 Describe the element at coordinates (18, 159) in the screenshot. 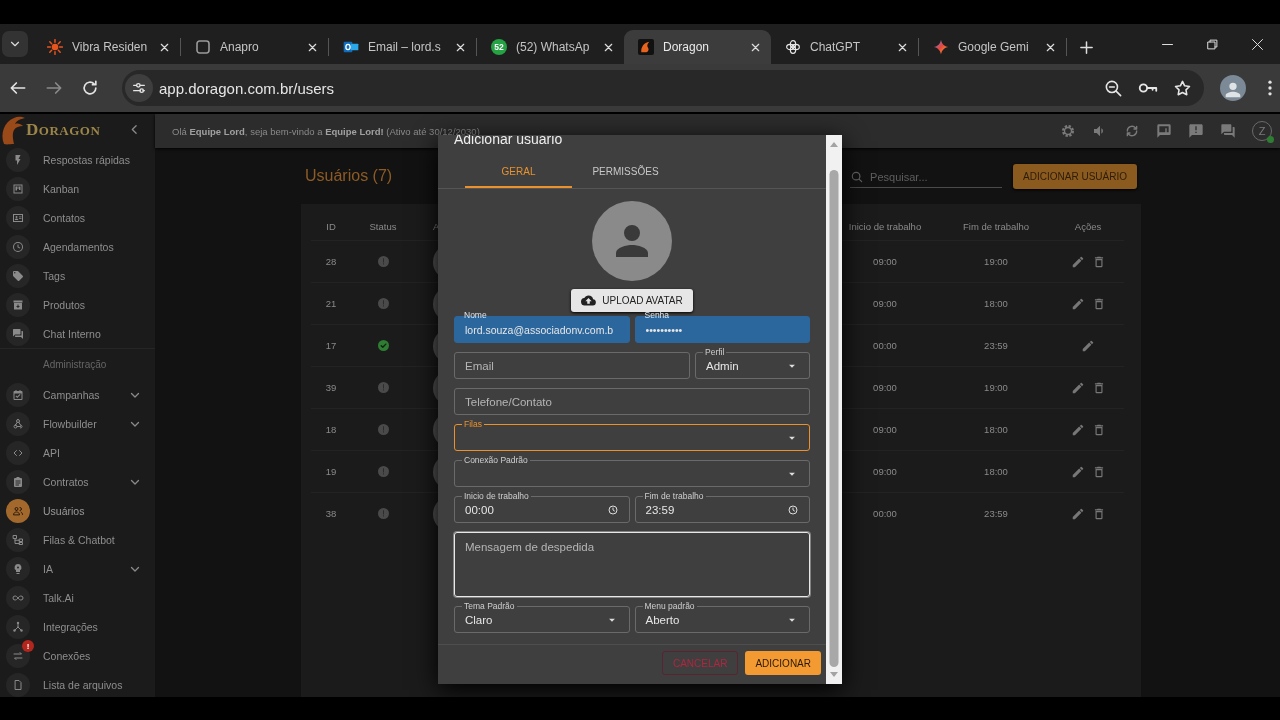

I see `bolt-icon` at that location.